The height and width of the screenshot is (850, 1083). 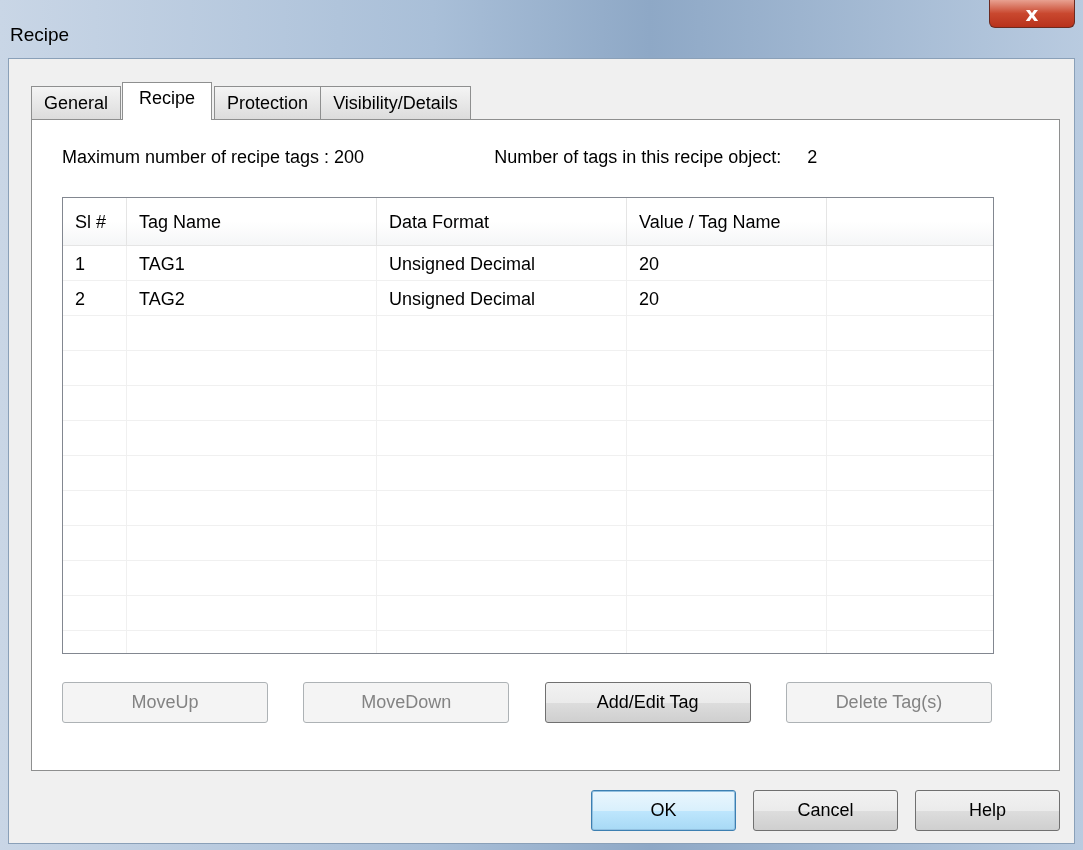 I want to click on tag-count-value: 2, so click(x=812, y=158).